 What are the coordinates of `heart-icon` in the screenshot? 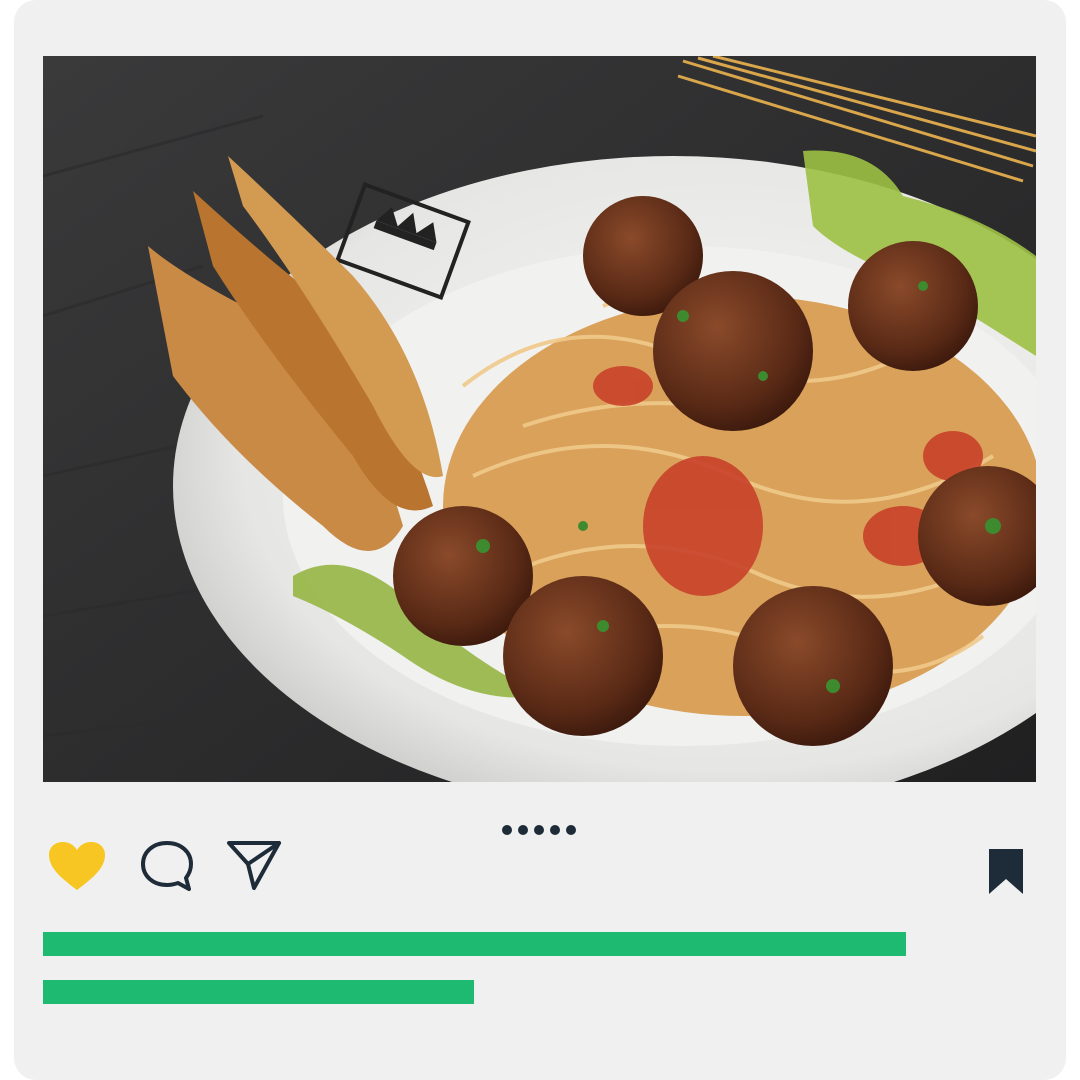 It's located at (77, 866).